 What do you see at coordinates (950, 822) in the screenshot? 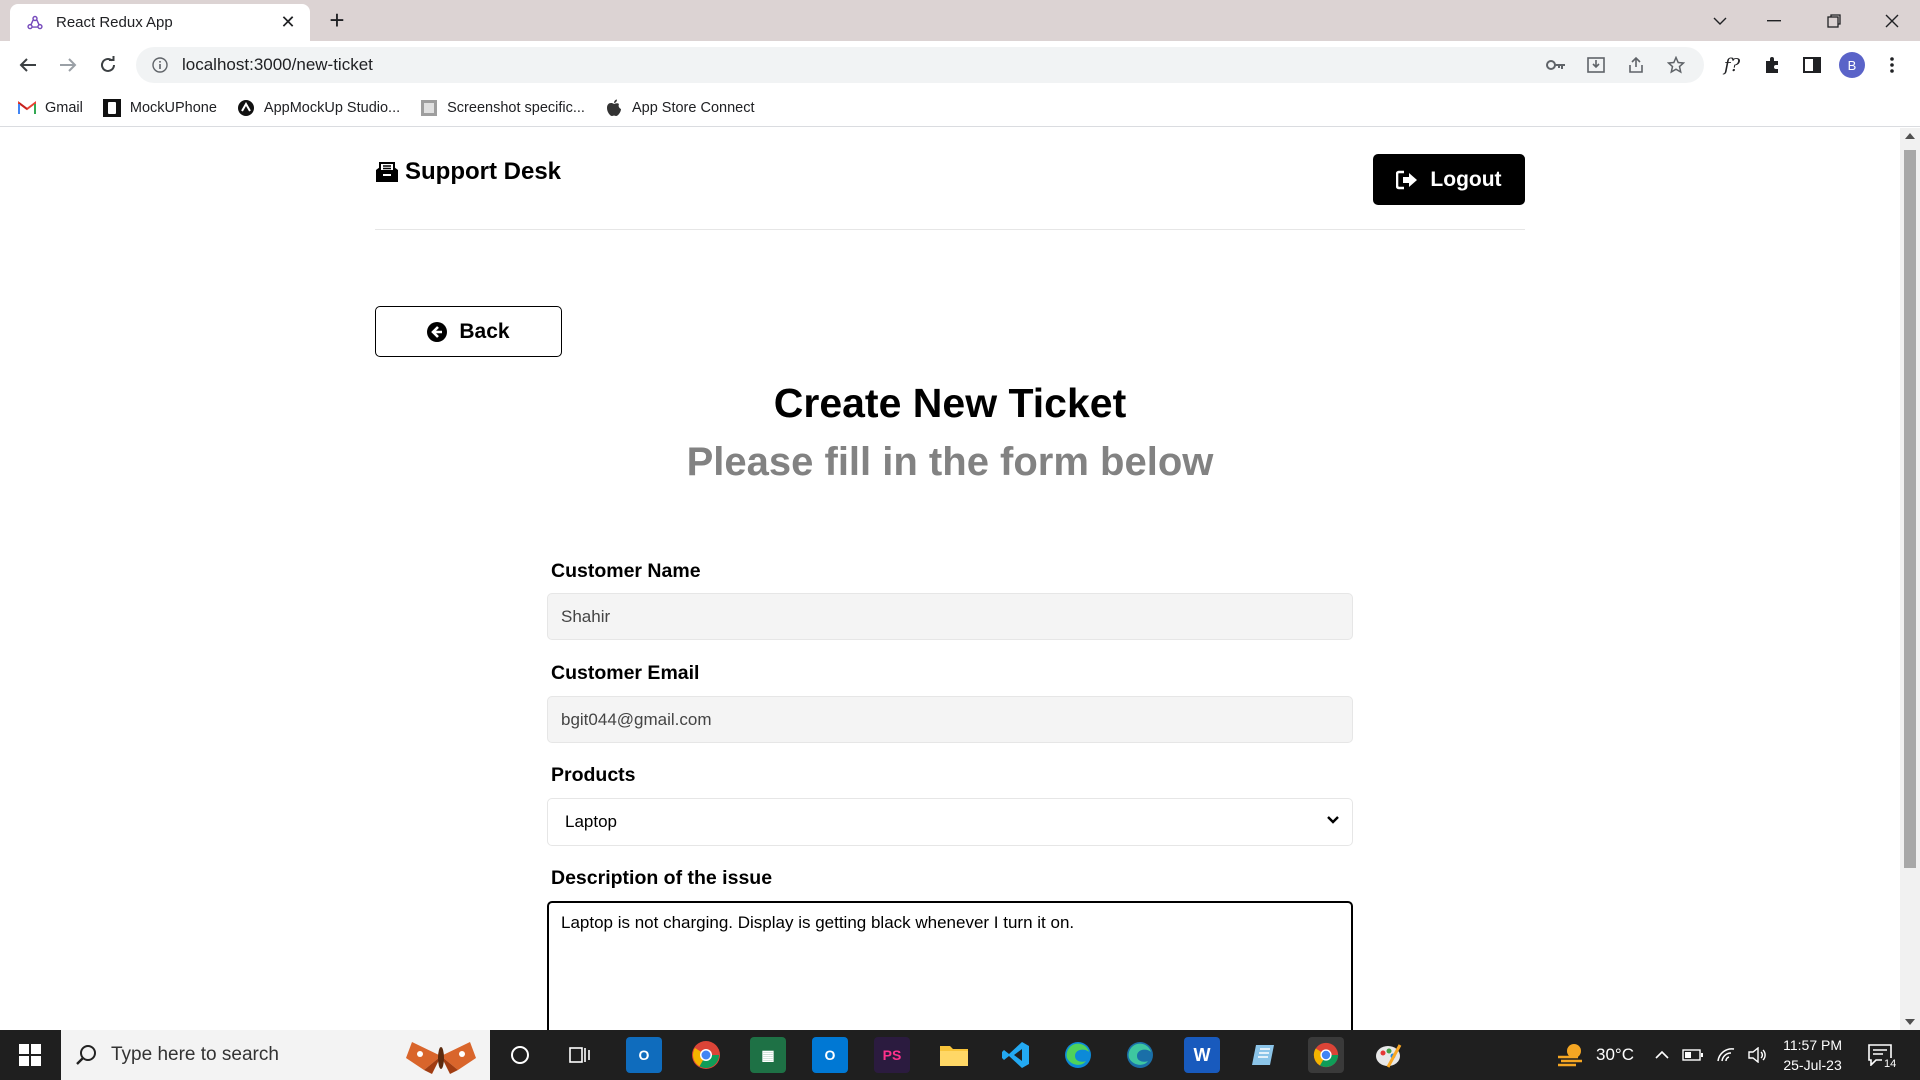
I see `products-select: Laptop` at bounding box center [950, 822].